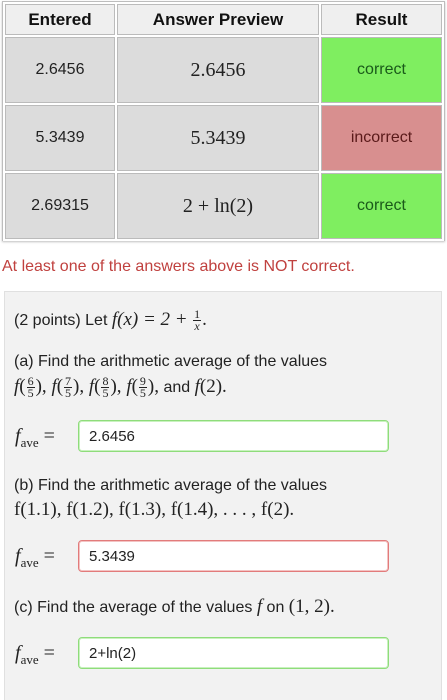 This screenshot has height=700, width=447. I want to click on result-cell-incorrect: incorrect, so click(381, 138).